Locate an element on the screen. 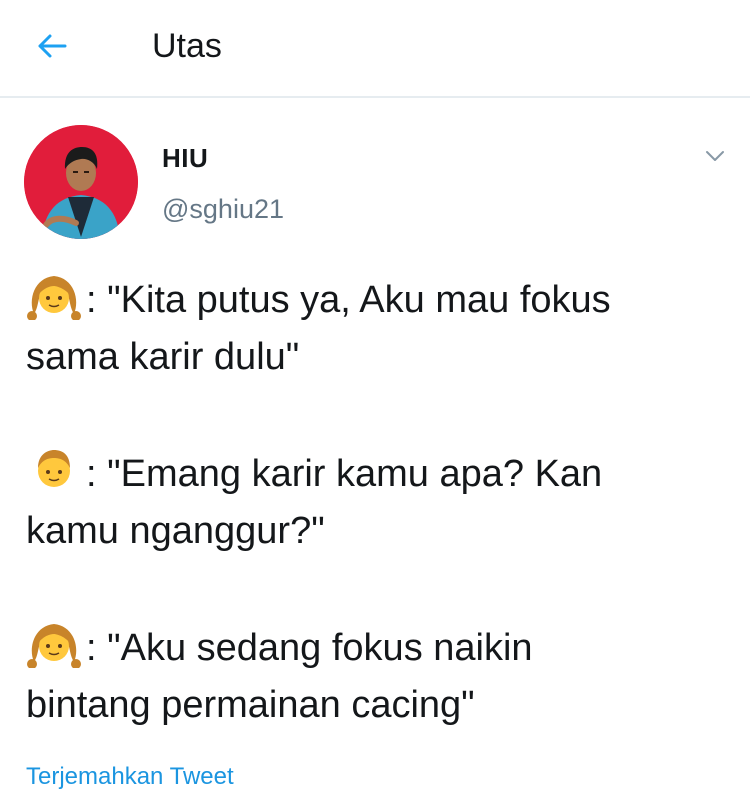 Image resolution: width=750 pixels, height=808 pixels. arrow-left-icon is located at coordinates (52, 46).